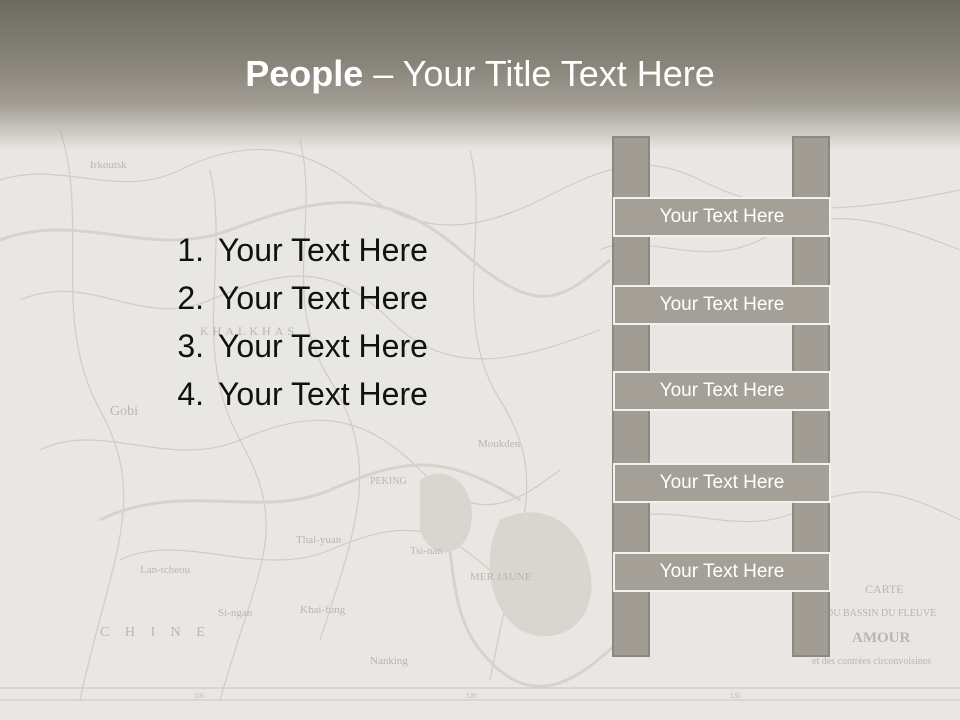  What do you see at coordinates (722, 305) in the screenshot?
I see `ladder-rung-2: Your Text Here` at bounding box center [722, 305].